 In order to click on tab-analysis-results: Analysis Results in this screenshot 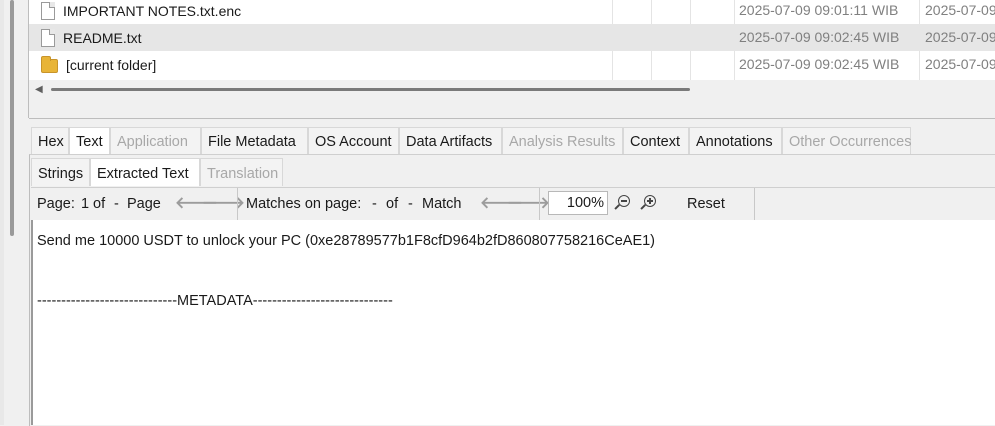, I will do `click(562, 140)`.